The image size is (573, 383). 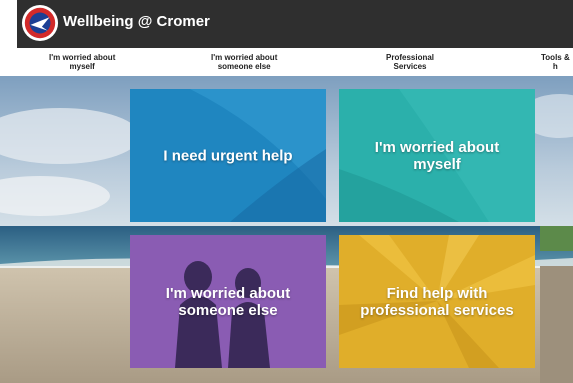 I want to click on tile-professional-services-label: Find help with professional services, so click(x=437, y=301).